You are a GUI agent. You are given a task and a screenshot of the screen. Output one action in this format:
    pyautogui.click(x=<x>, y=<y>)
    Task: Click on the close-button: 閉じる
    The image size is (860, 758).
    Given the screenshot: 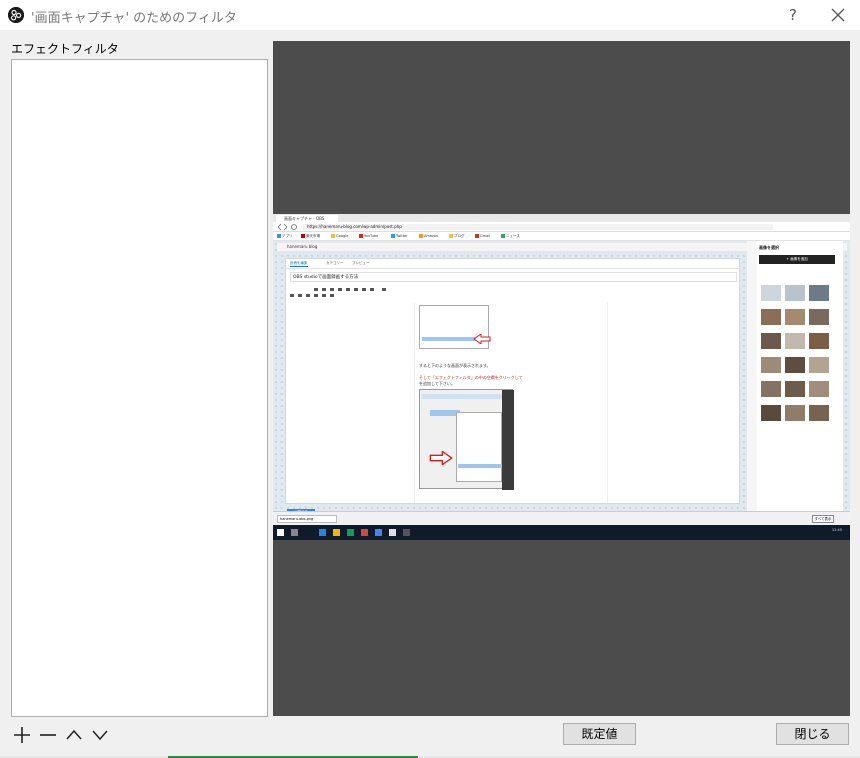 What is the action you would take?
    pyautogui.click(x=812, y=734)
    